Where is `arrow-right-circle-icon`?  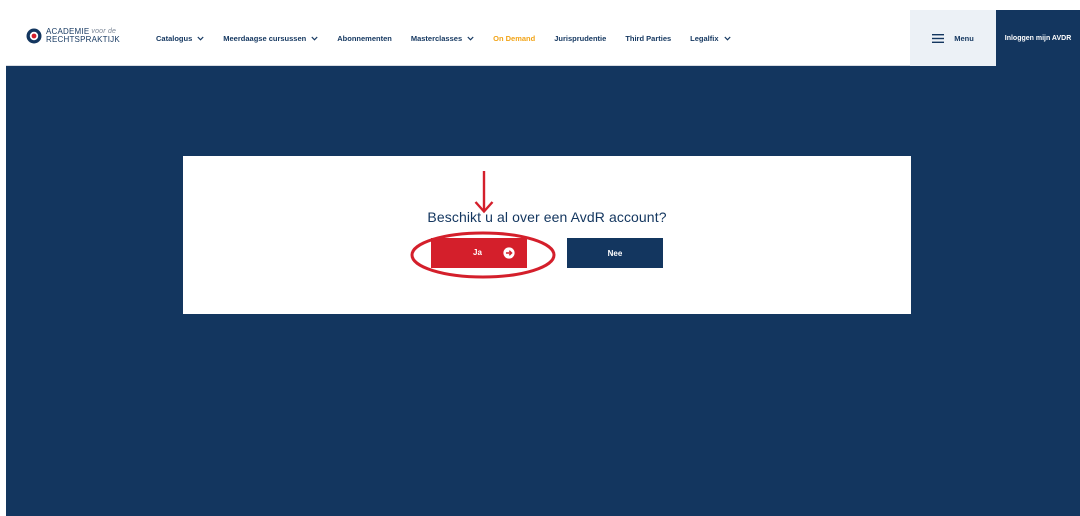
arrow-right-circle-icon is located at coordinates (509, 253).